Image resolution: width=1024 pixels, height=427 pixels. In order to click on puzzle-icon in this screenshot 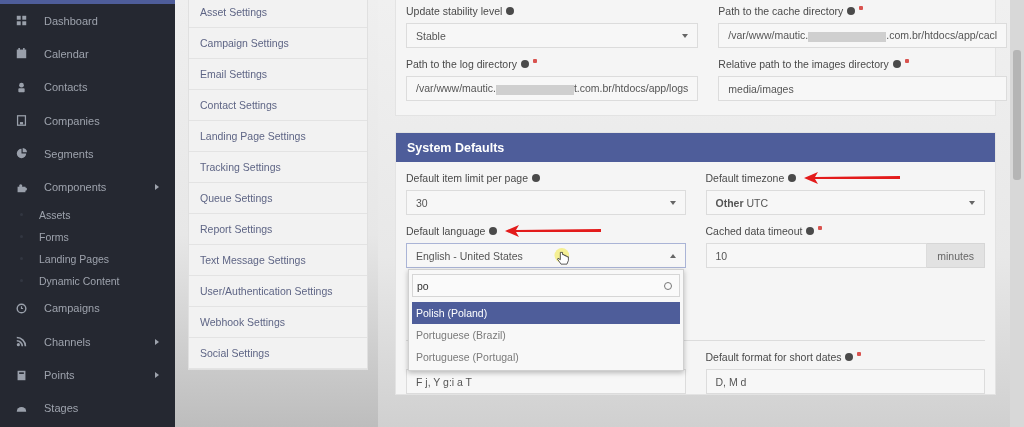, I will do `click(21, 187)`.